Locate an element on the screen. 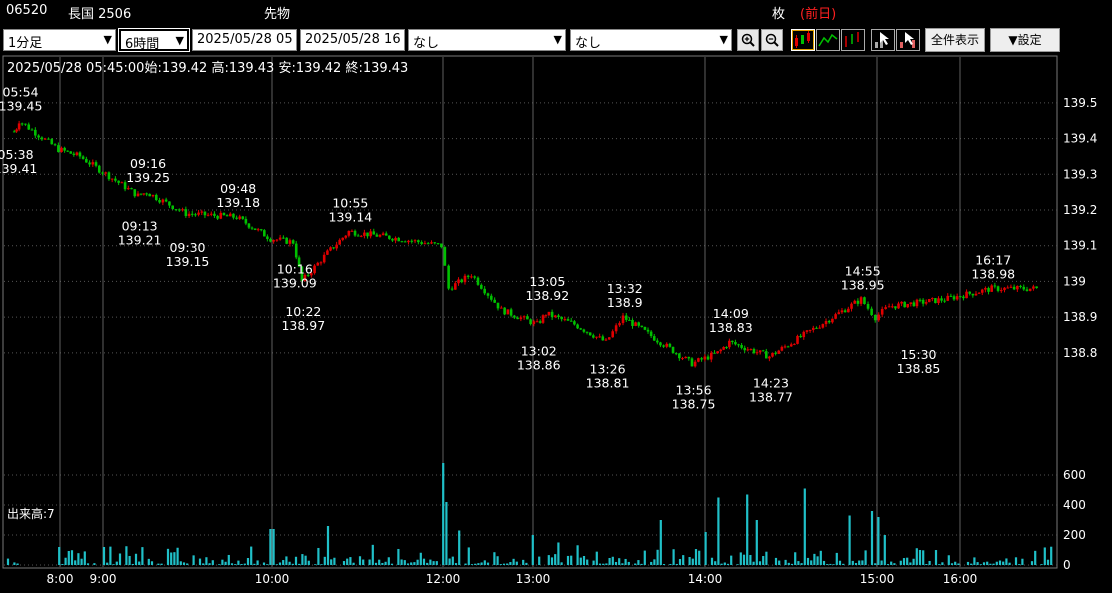  line-chart-button is located at coordinates (828, 40).